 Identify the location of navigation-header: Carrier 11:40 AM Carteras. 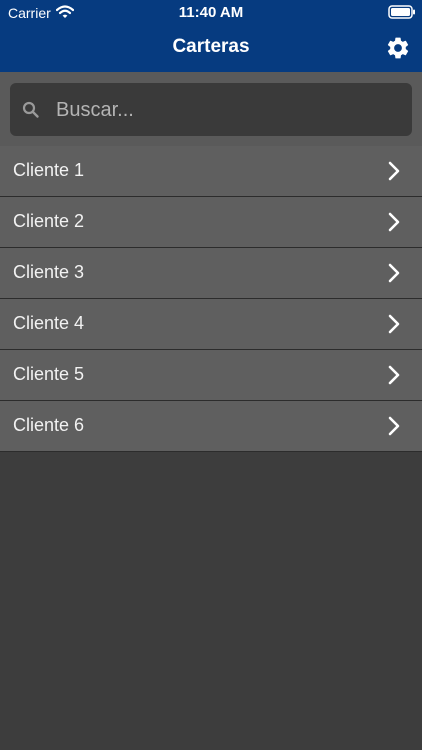
(211, 36).